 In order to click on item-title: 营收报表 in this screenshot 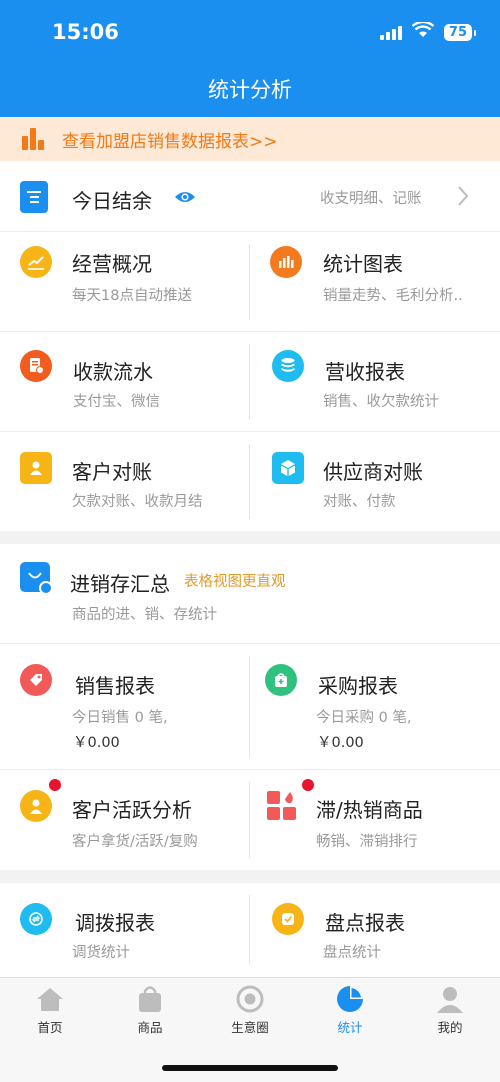, I will do `click(365, 372)`.